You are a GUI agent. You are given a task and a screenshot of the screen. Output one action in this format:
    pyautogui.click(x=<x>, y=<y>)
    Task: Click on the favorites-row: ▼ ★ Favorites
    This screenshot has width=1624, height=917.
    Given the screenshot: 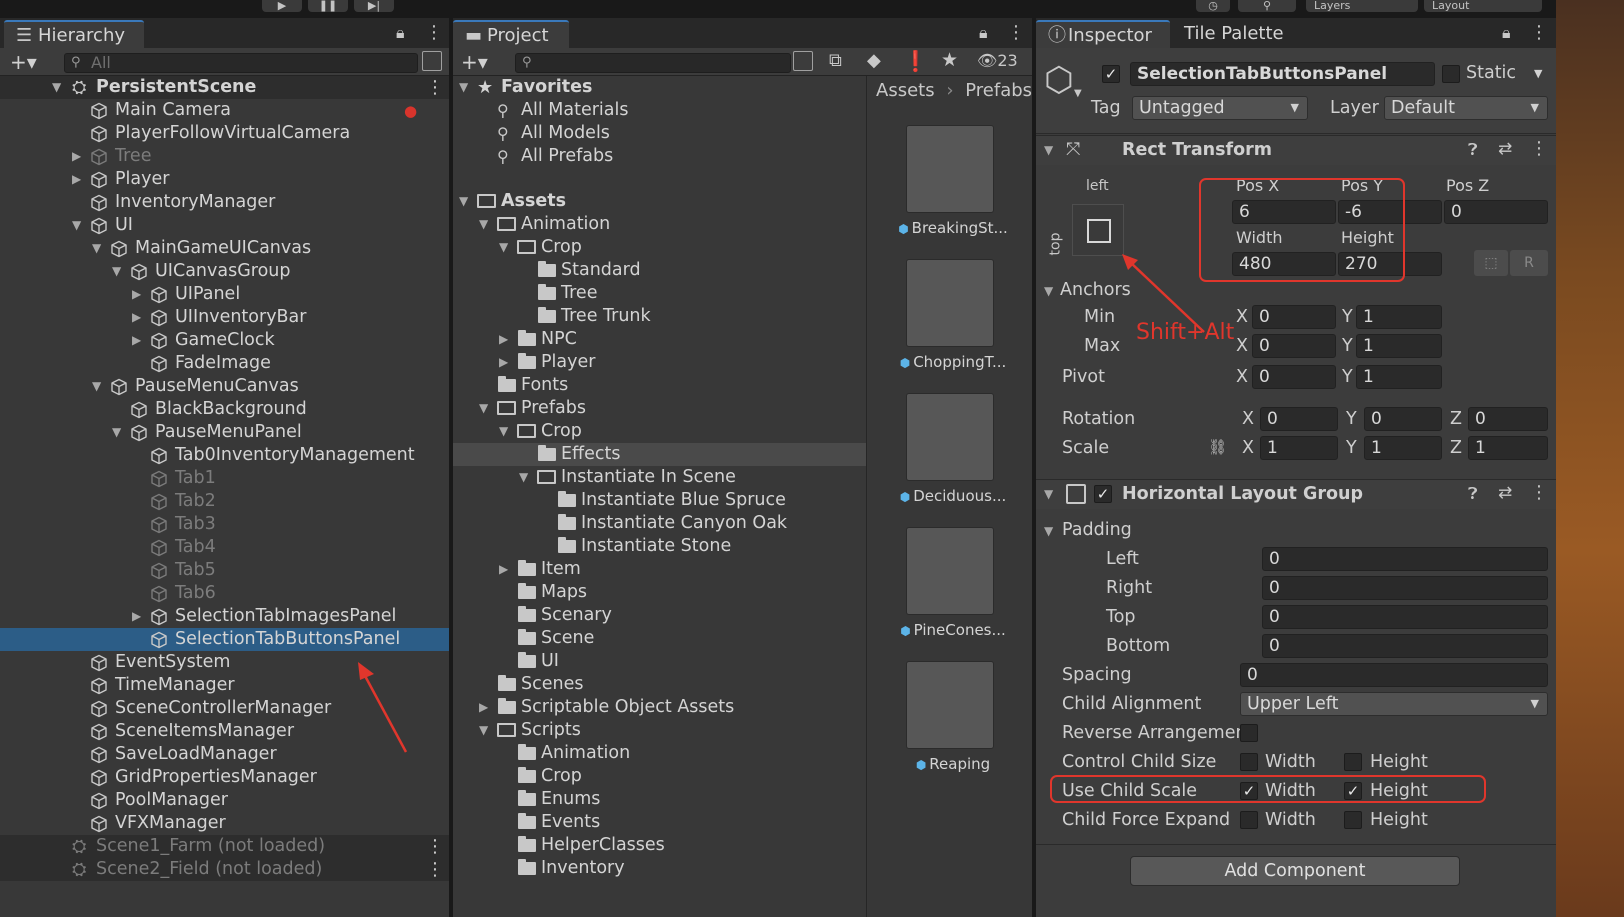 What is the action you would take?
    pyautogui.click(x=659, y=87)
    